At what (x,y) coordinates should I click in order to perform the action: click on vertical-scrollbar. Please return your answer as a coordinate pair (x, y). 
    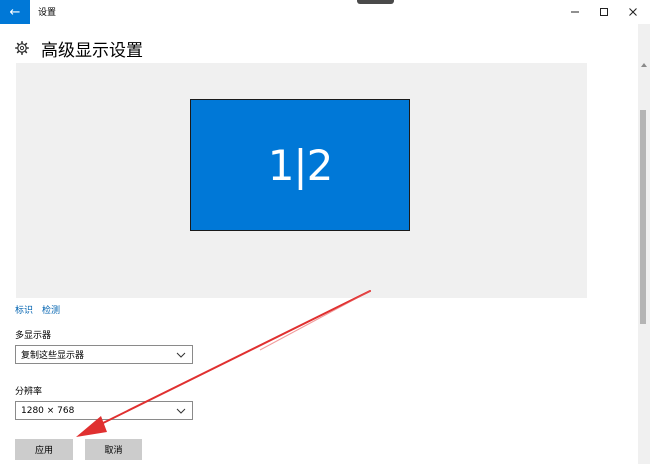
    Looking at the image, I should click on (644, 244).